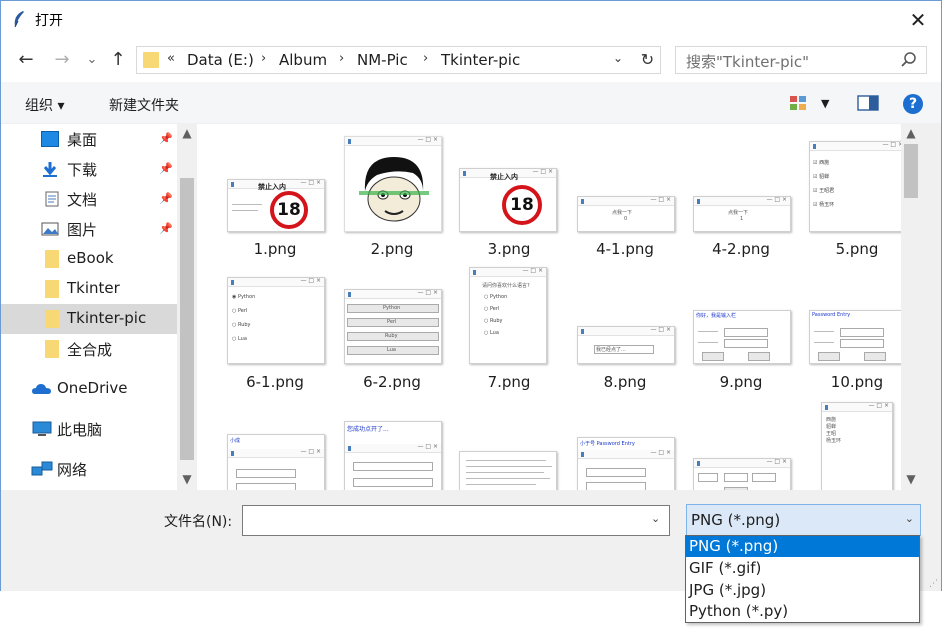 The image size is (942, 635). I want to click on breadcrumb-album: Album, so click(303, 60).